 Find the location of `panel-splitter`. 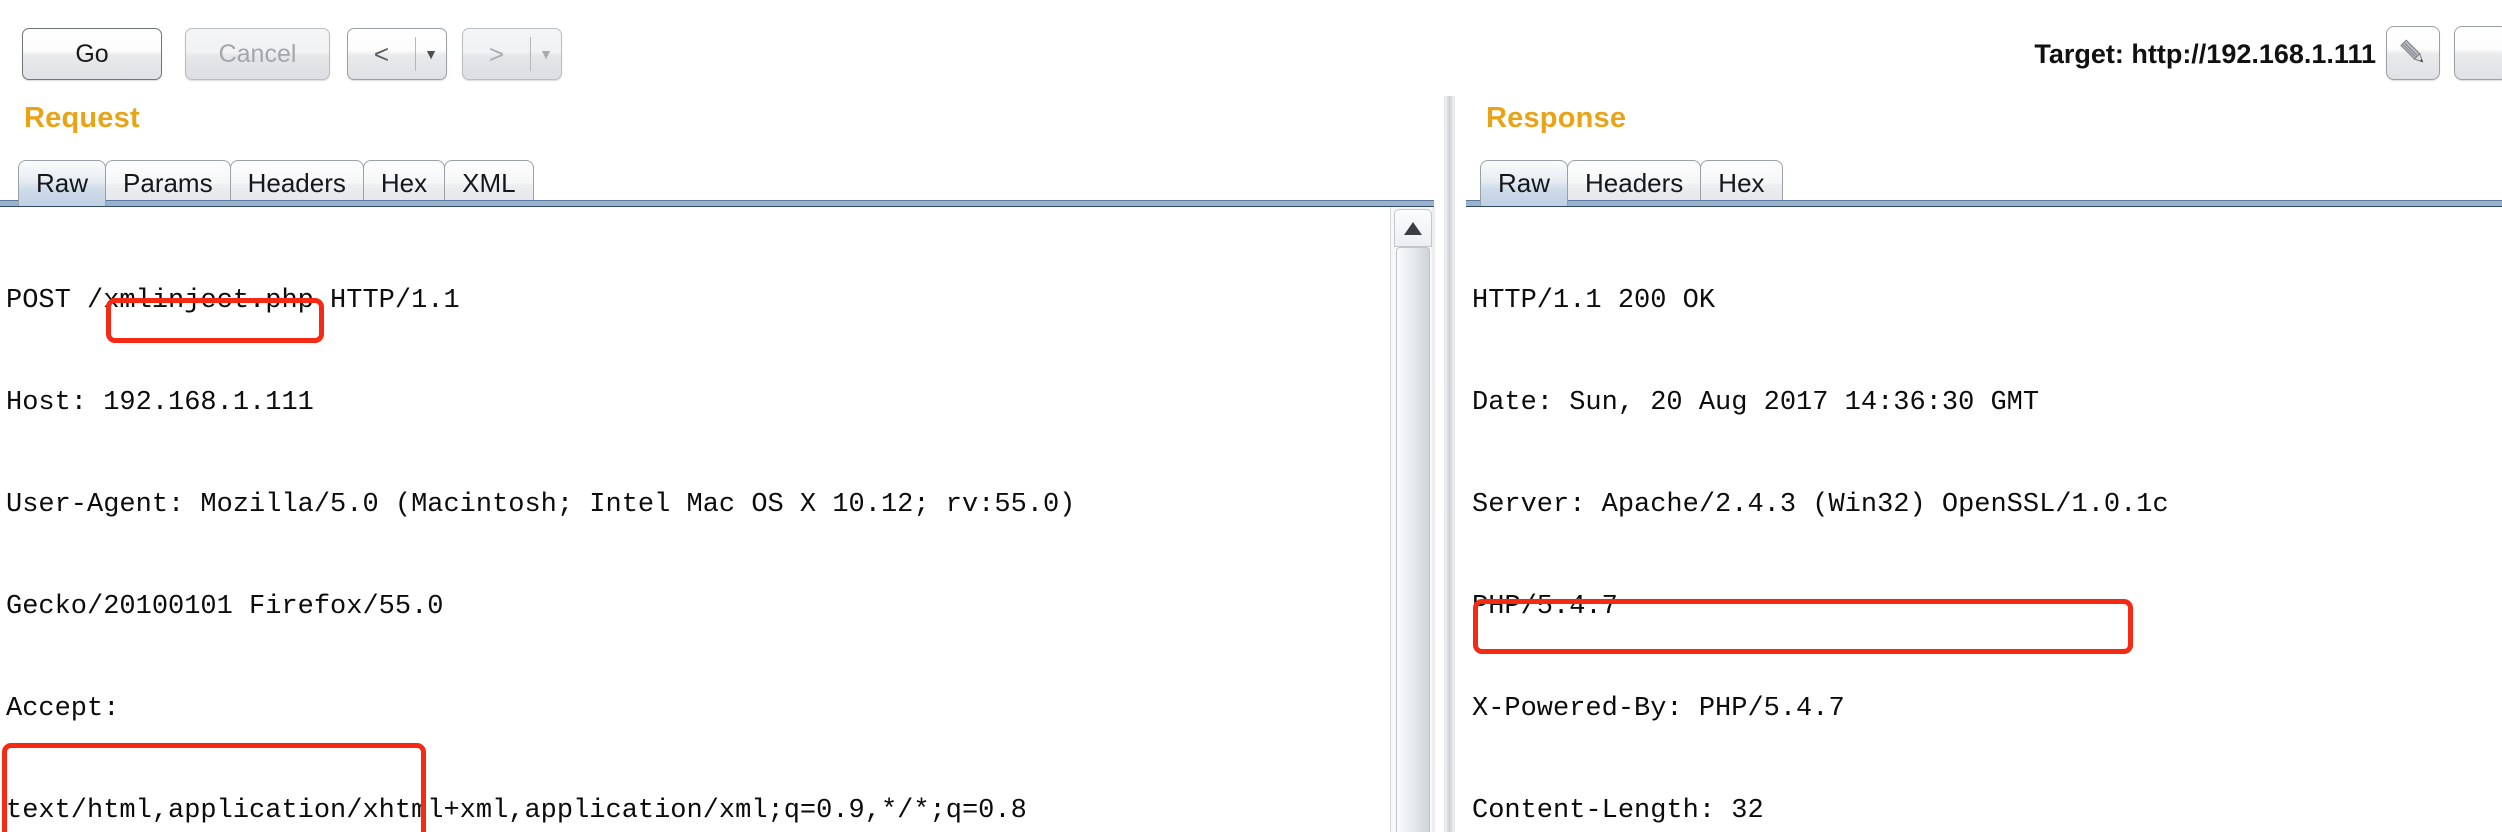

panel-splitter is located at coordinates (1449, 464).